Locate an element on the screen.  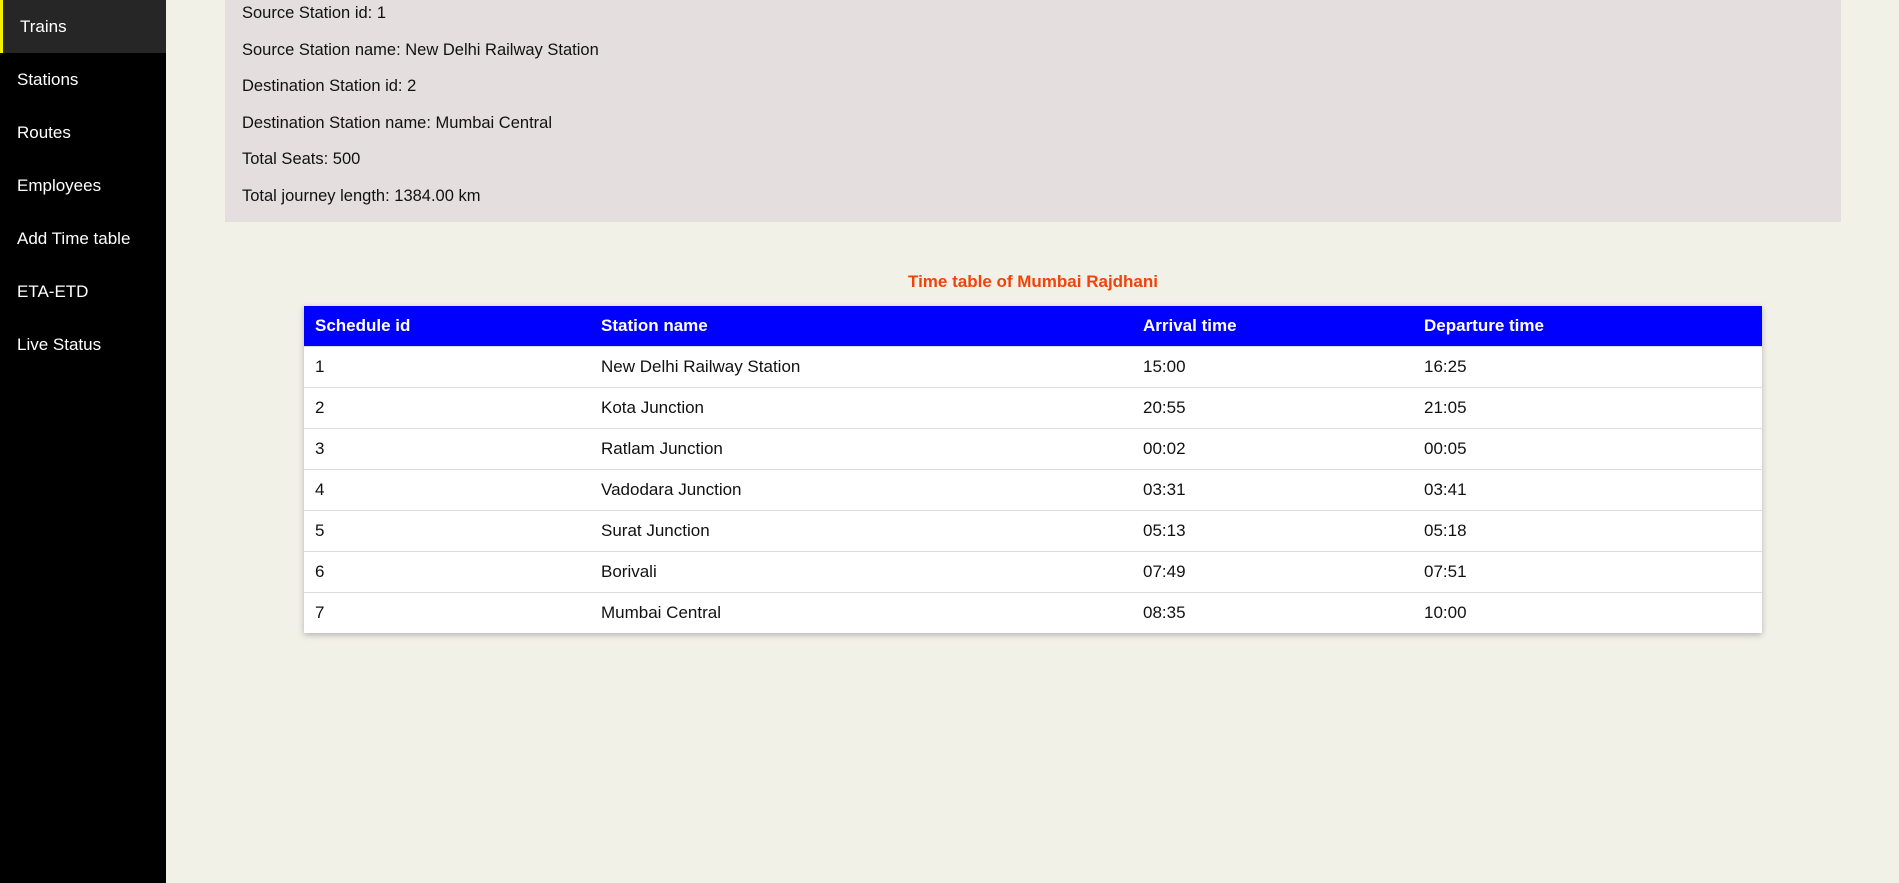
arrival-time-cell: 03:31 is located at coordinates (1272, 490).